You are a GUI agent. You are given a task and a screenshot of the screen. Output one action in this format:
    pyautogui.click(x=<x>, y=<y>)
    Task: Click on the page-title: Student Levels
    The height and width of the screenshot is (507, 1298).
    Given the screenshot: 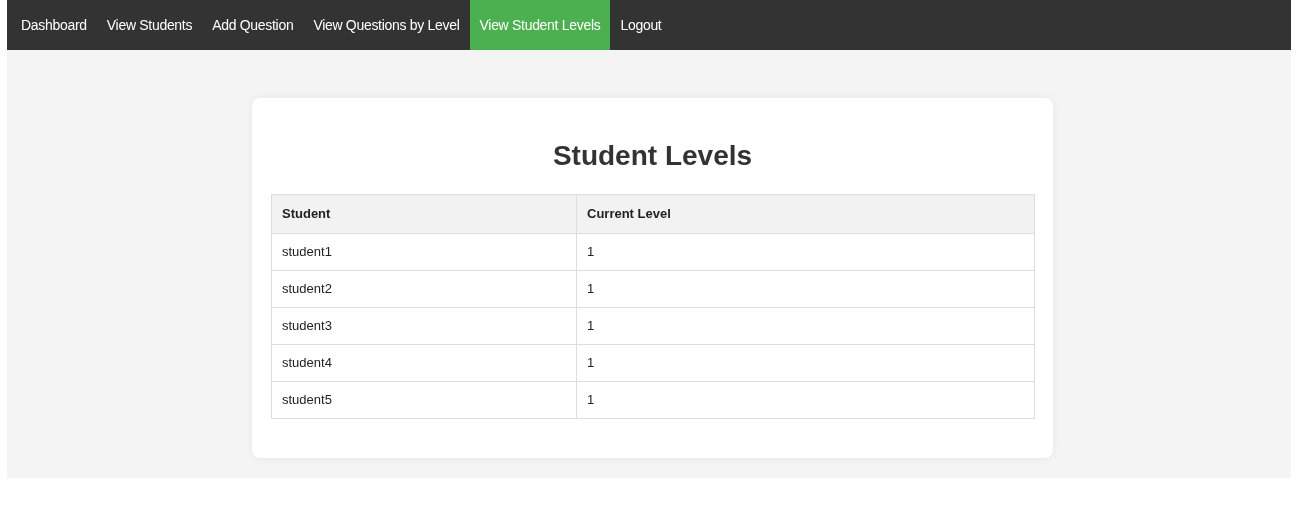 What is the action you would take?
    pyautogui.click(x=652, y=156)
    